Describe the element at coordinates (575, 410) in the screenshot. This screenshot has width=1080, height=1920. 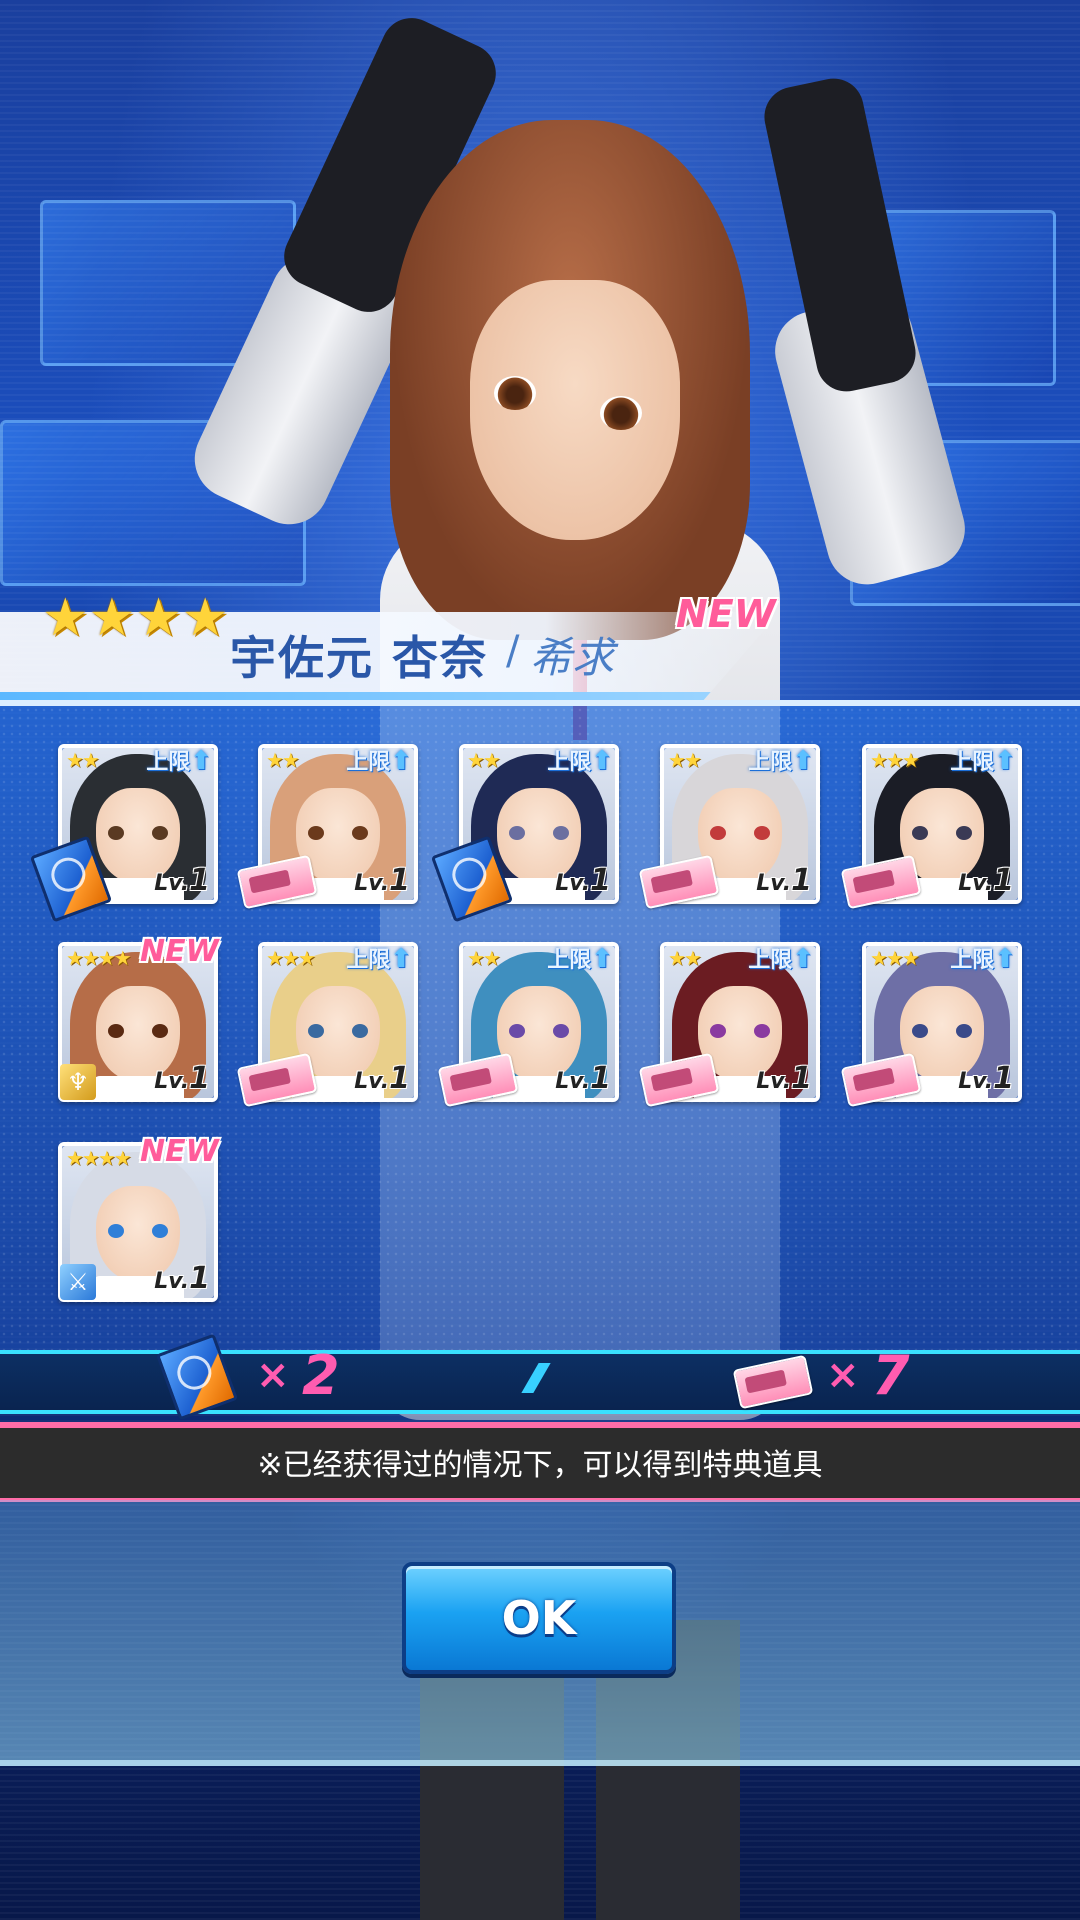
I see `character-face` at that location.